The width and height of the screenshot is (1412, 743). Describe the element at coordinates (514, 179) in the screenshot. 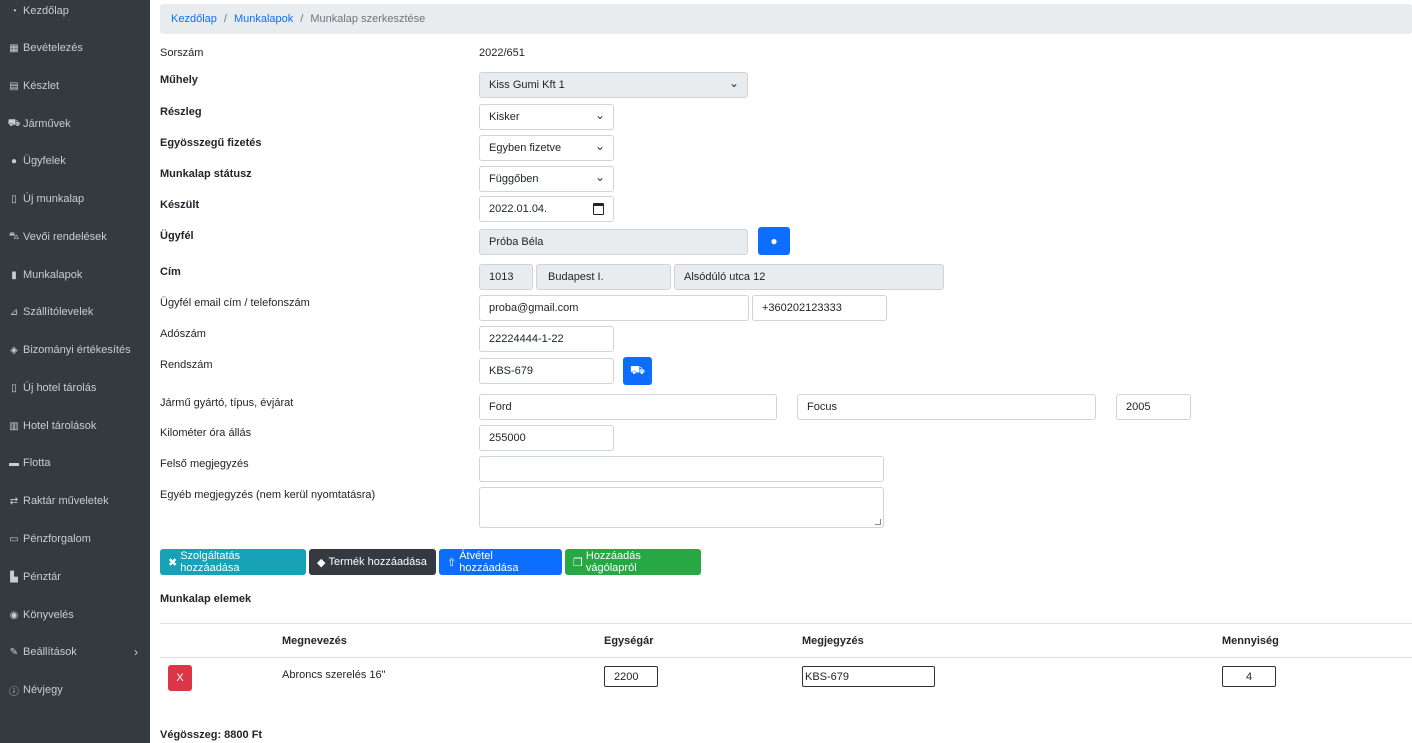

I see `statusz-select-value: Függőben` at that location.